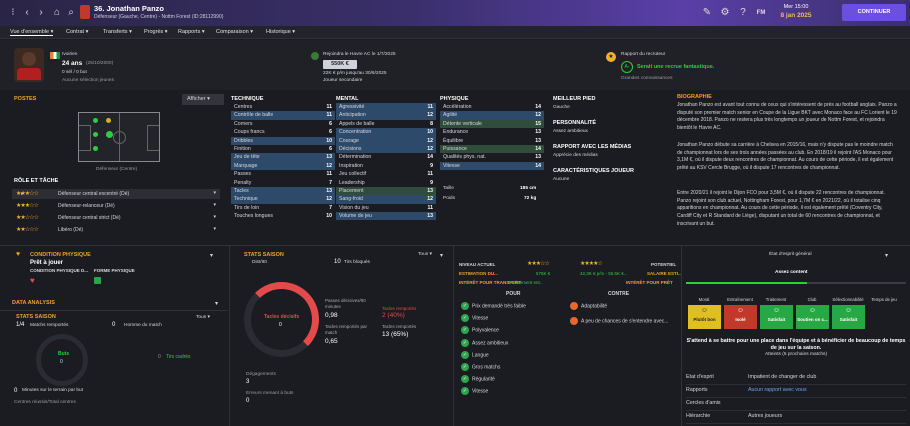  Describe the element at coordinates (283, 166) in the screenshot. I see `attribute-row: Marquage 12` at that location.